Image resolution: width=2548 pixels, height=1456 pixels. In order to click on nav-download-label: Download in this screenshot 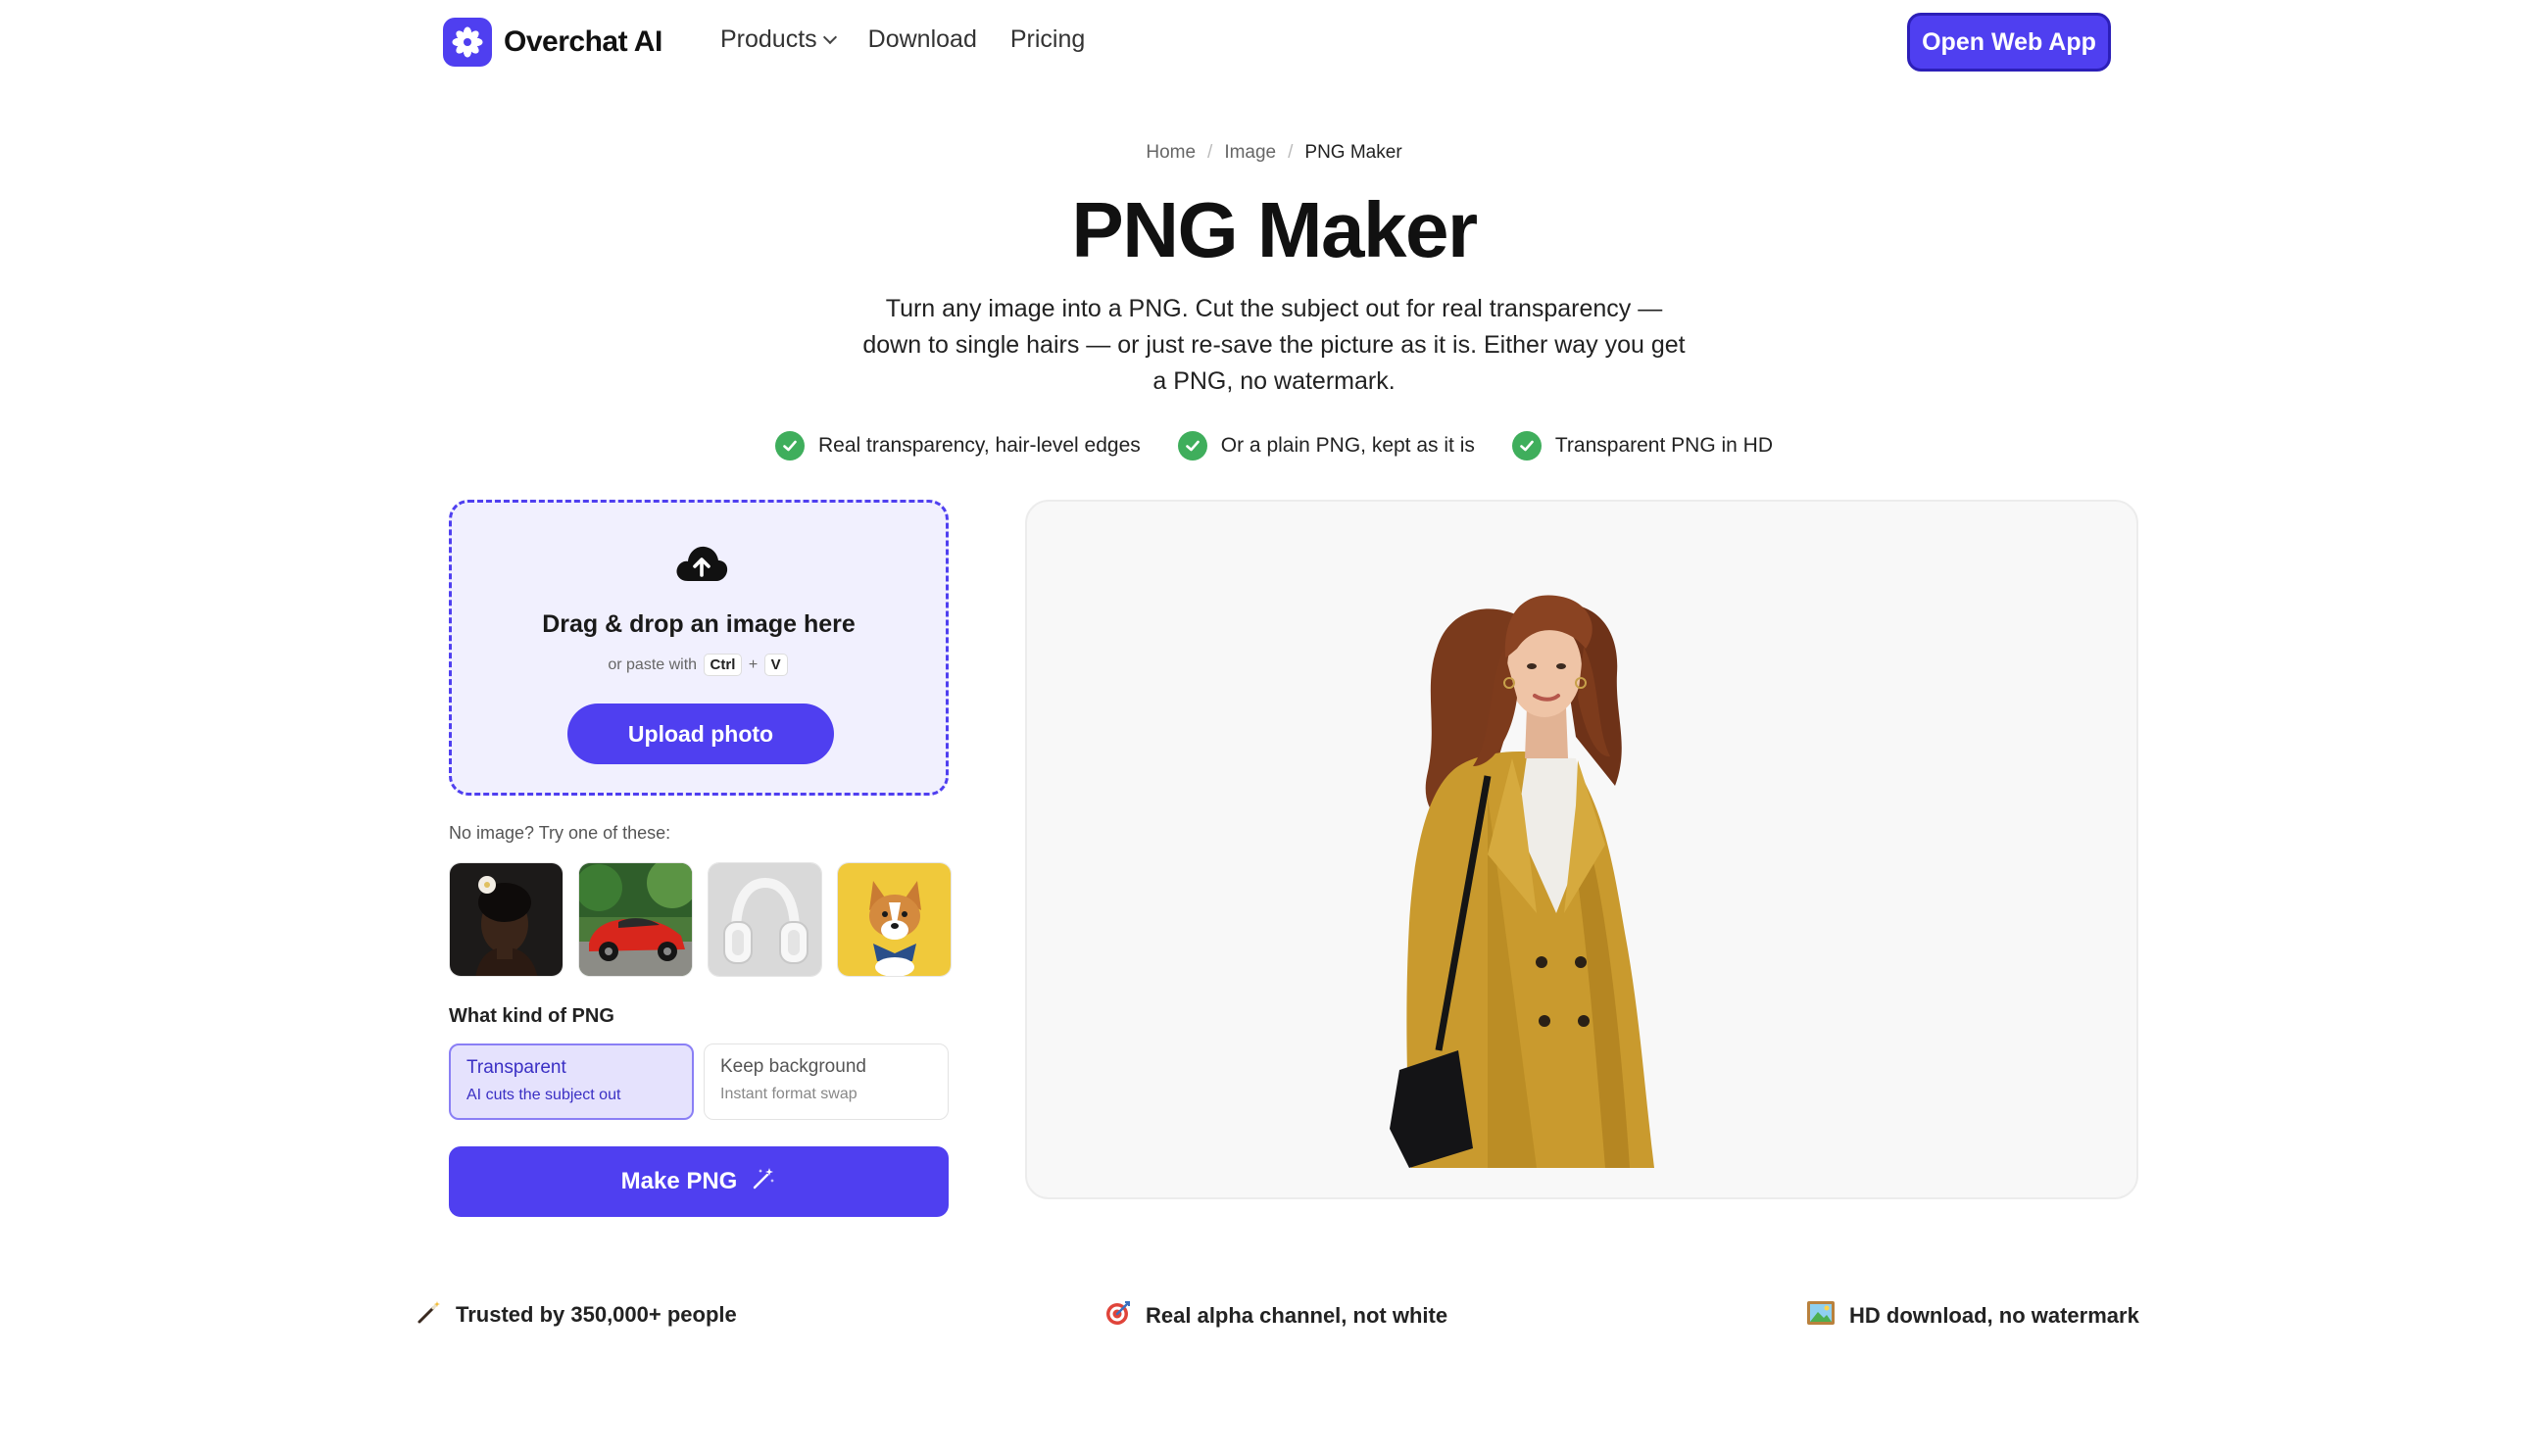, I will do `click(922, 39)`.